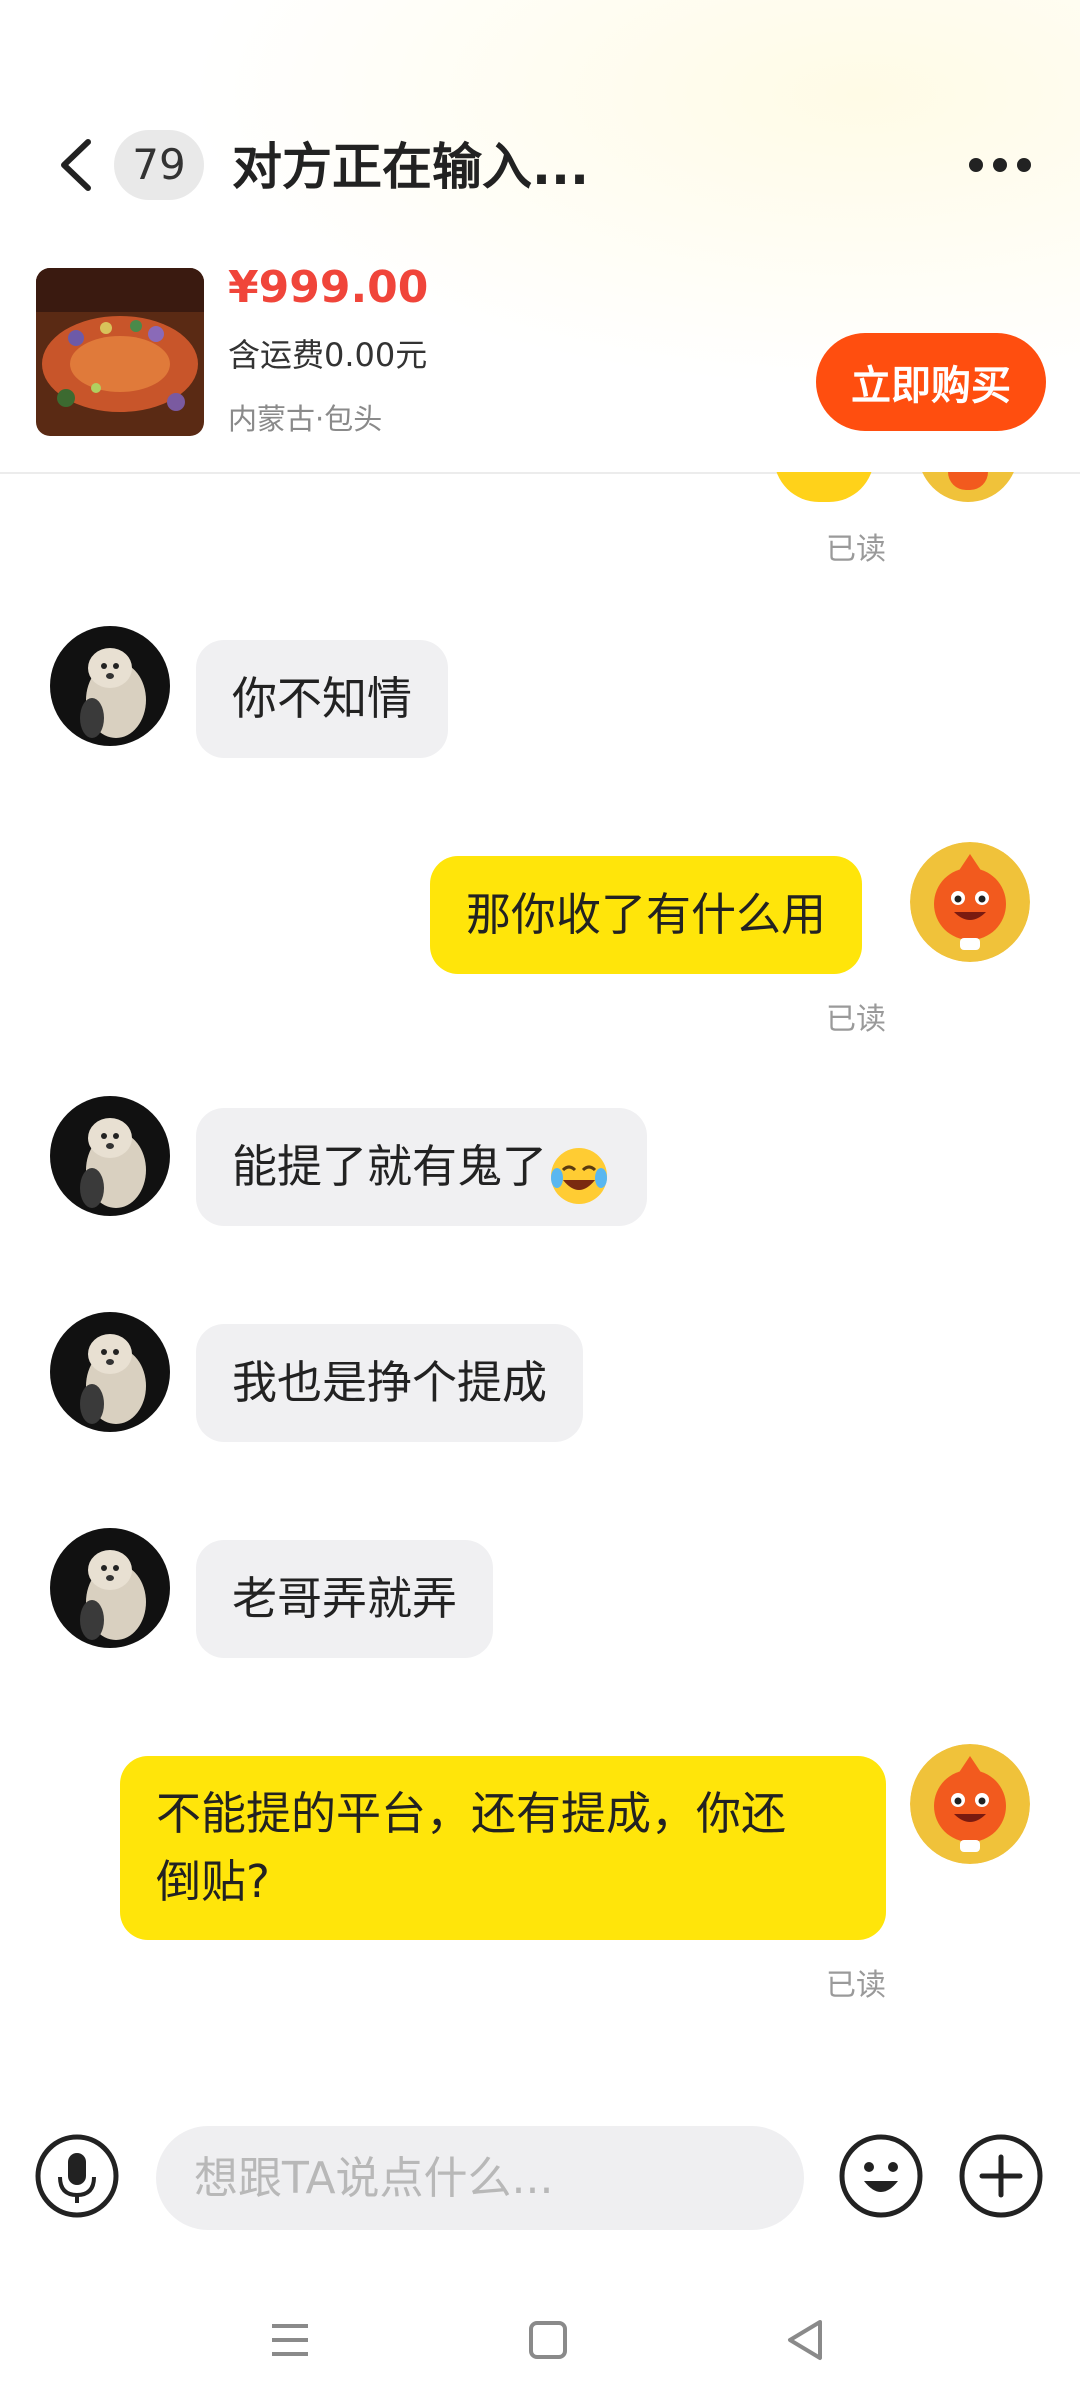 Image resolution: width=1080 pixels, height=2400 pixels. Describe the element at coordinates (480, 2178) in the screenshot. I see `message-input` at that location.